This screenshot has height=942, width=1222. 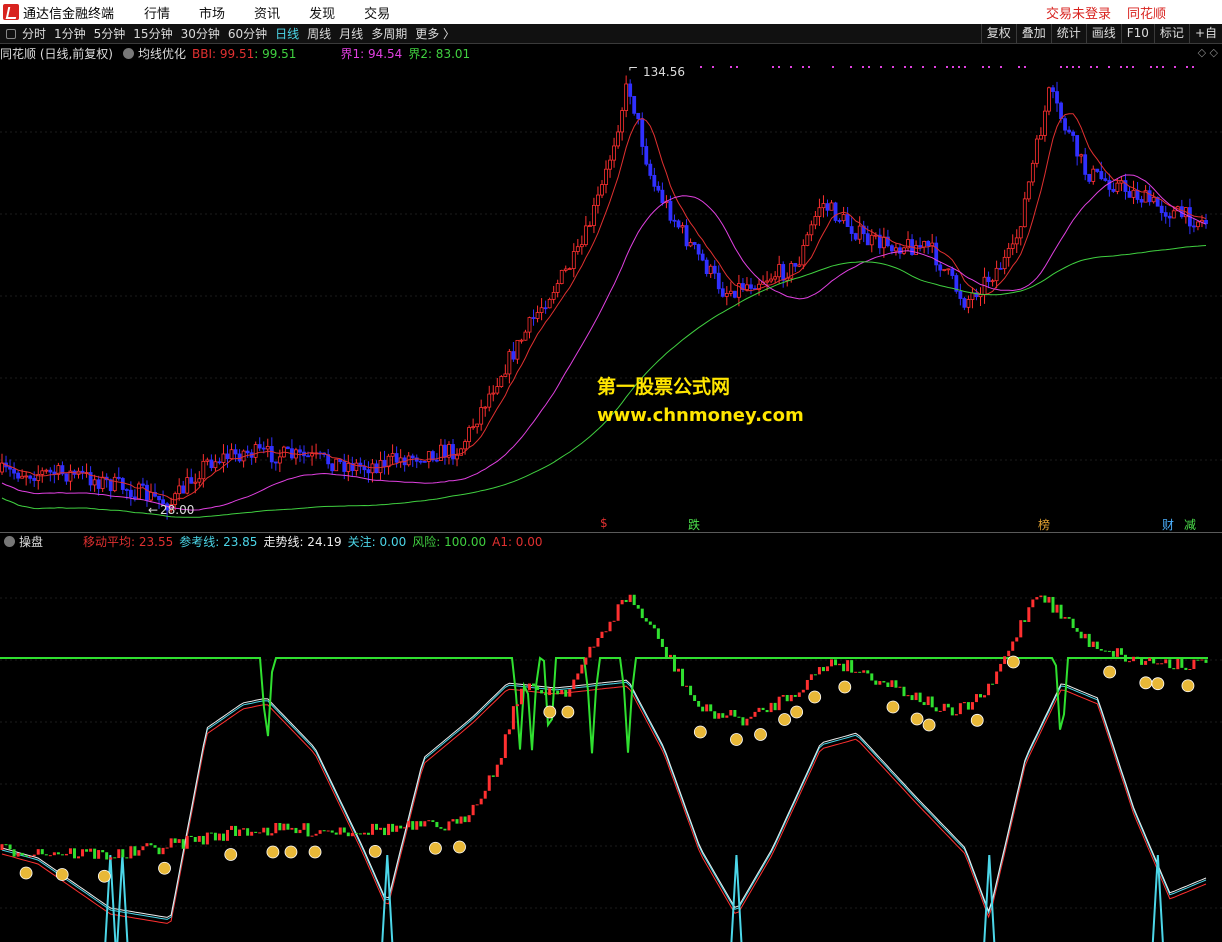 What do you see at coordinates (1208, 52) in the screenshot?
I see `pane-corner-icons: ◇ ◇` at bounding box center [1208, 52].